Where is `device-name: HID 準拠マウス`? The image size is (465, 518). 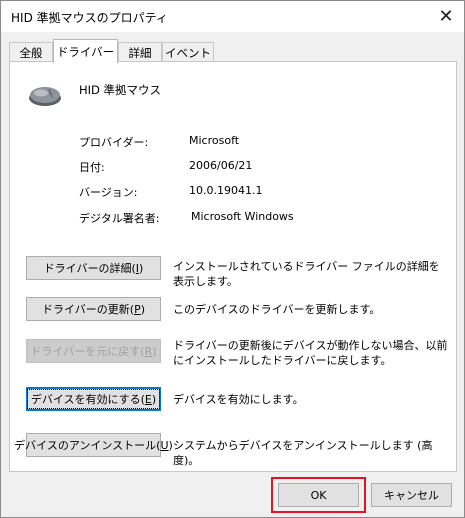
device-name: HID 準拠マウス is located at coordinates (120, 90).